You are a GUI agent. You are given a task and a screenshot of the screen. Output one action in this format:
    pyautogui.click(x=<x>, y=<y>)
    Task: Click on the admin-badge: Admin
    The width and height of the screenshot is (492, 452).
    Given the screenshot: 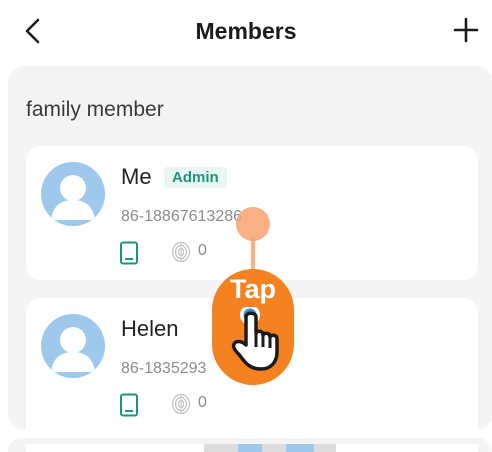 What is the action you would take?
    pyautogui.click(x=195, y=177)
    